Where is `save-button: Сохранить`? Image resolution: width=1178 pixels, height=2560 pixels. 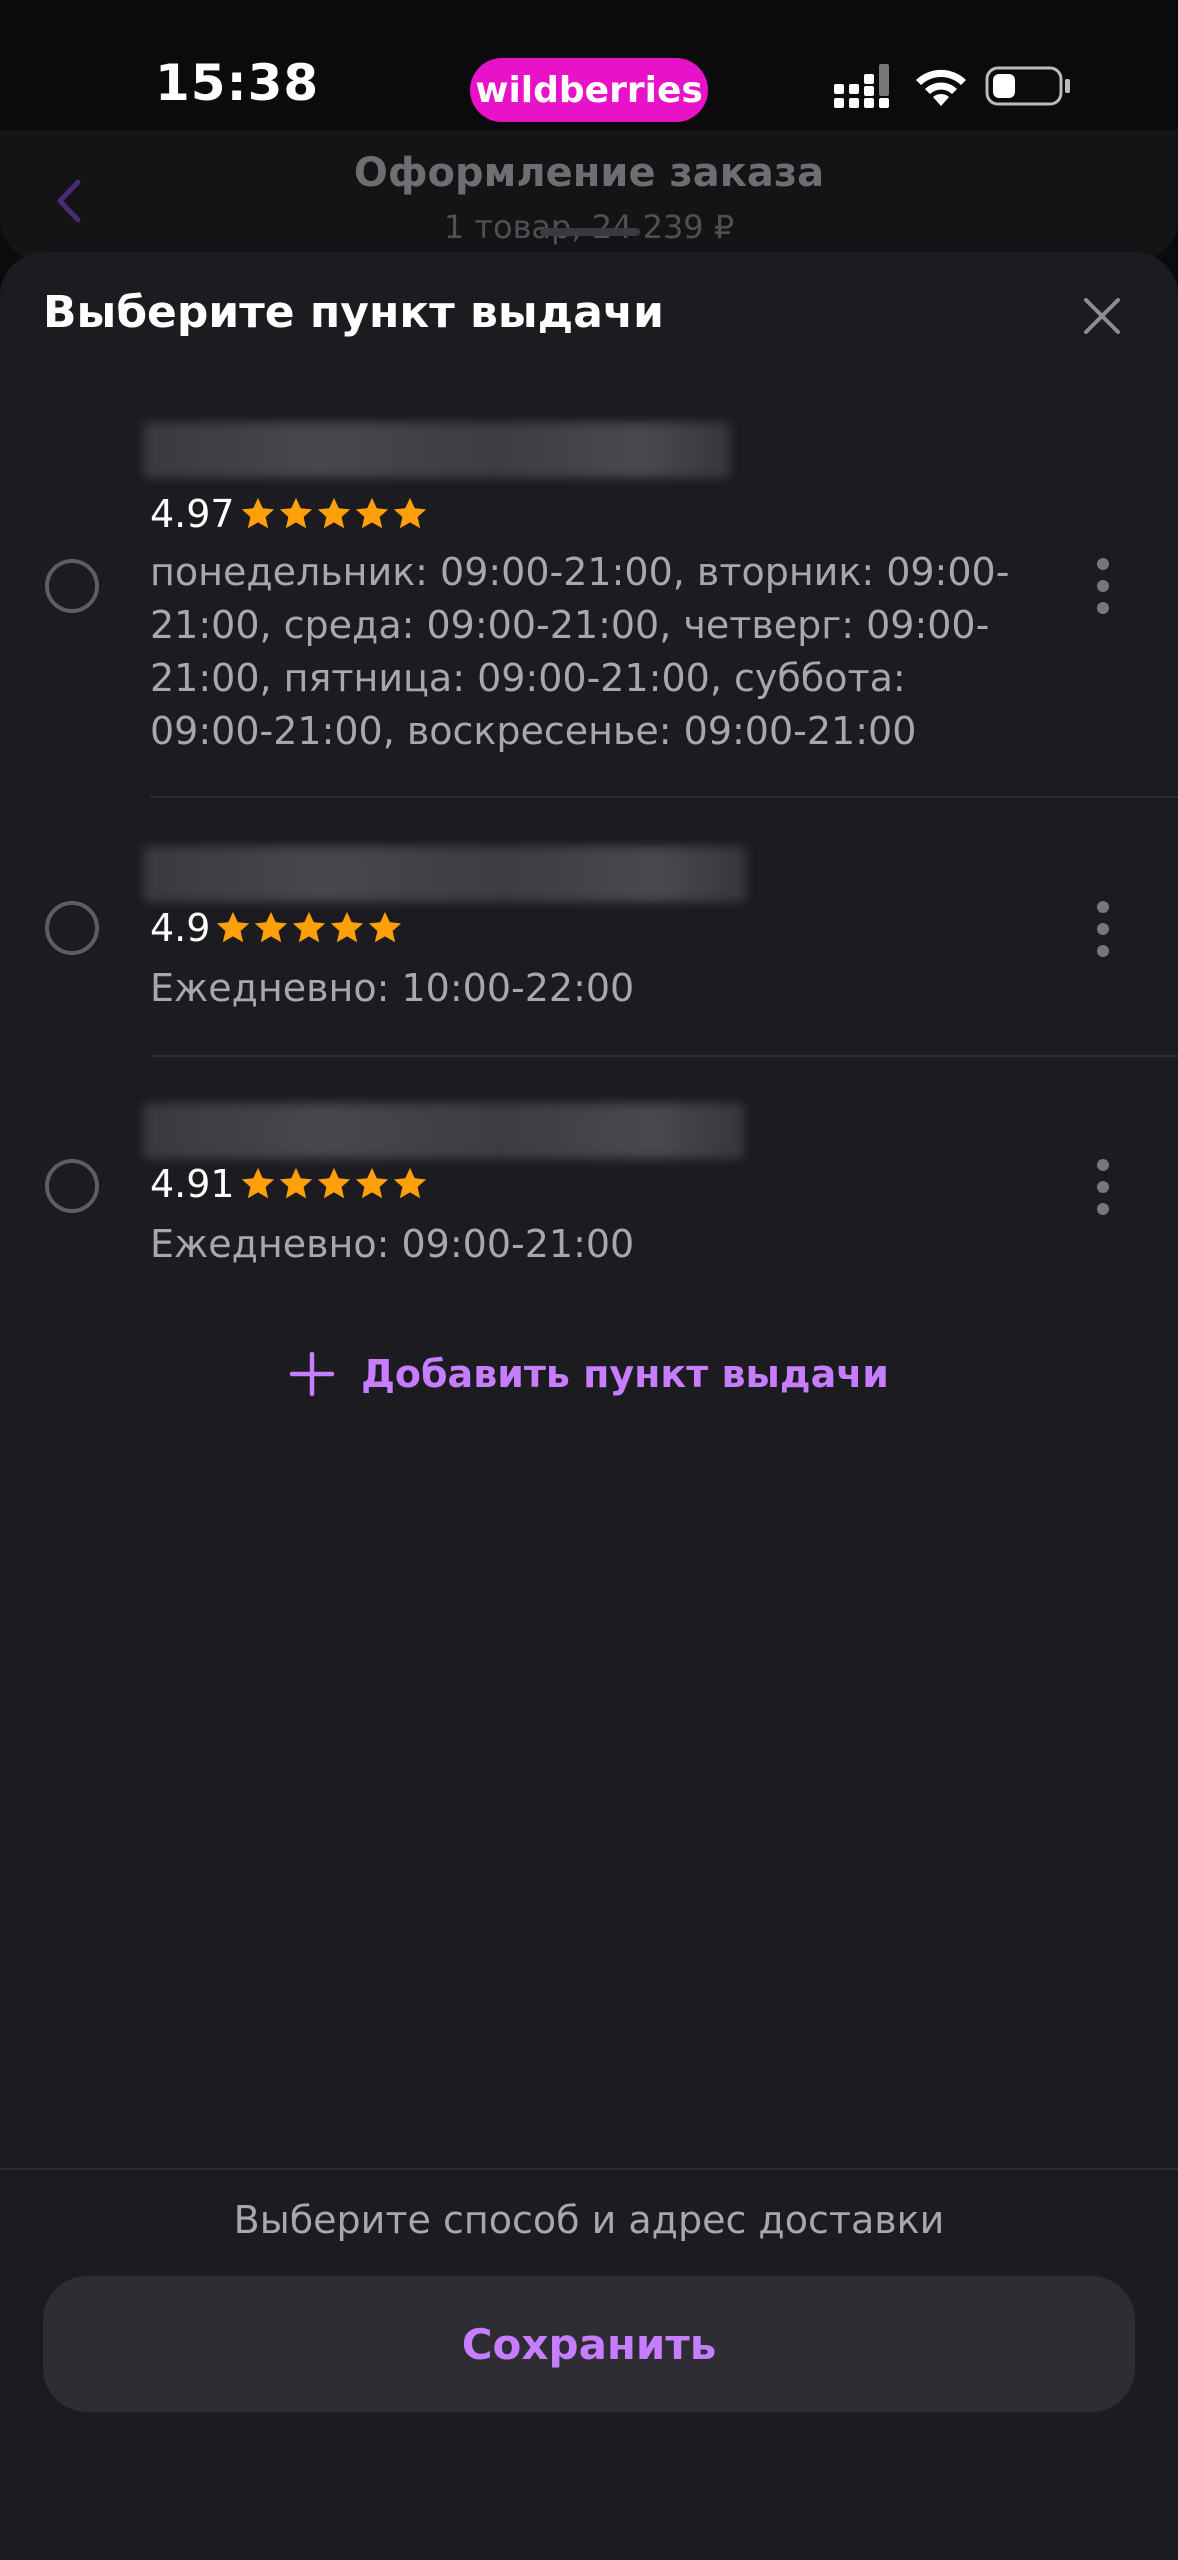 save-button: Сохранить is located at coordinates (589, 2344).